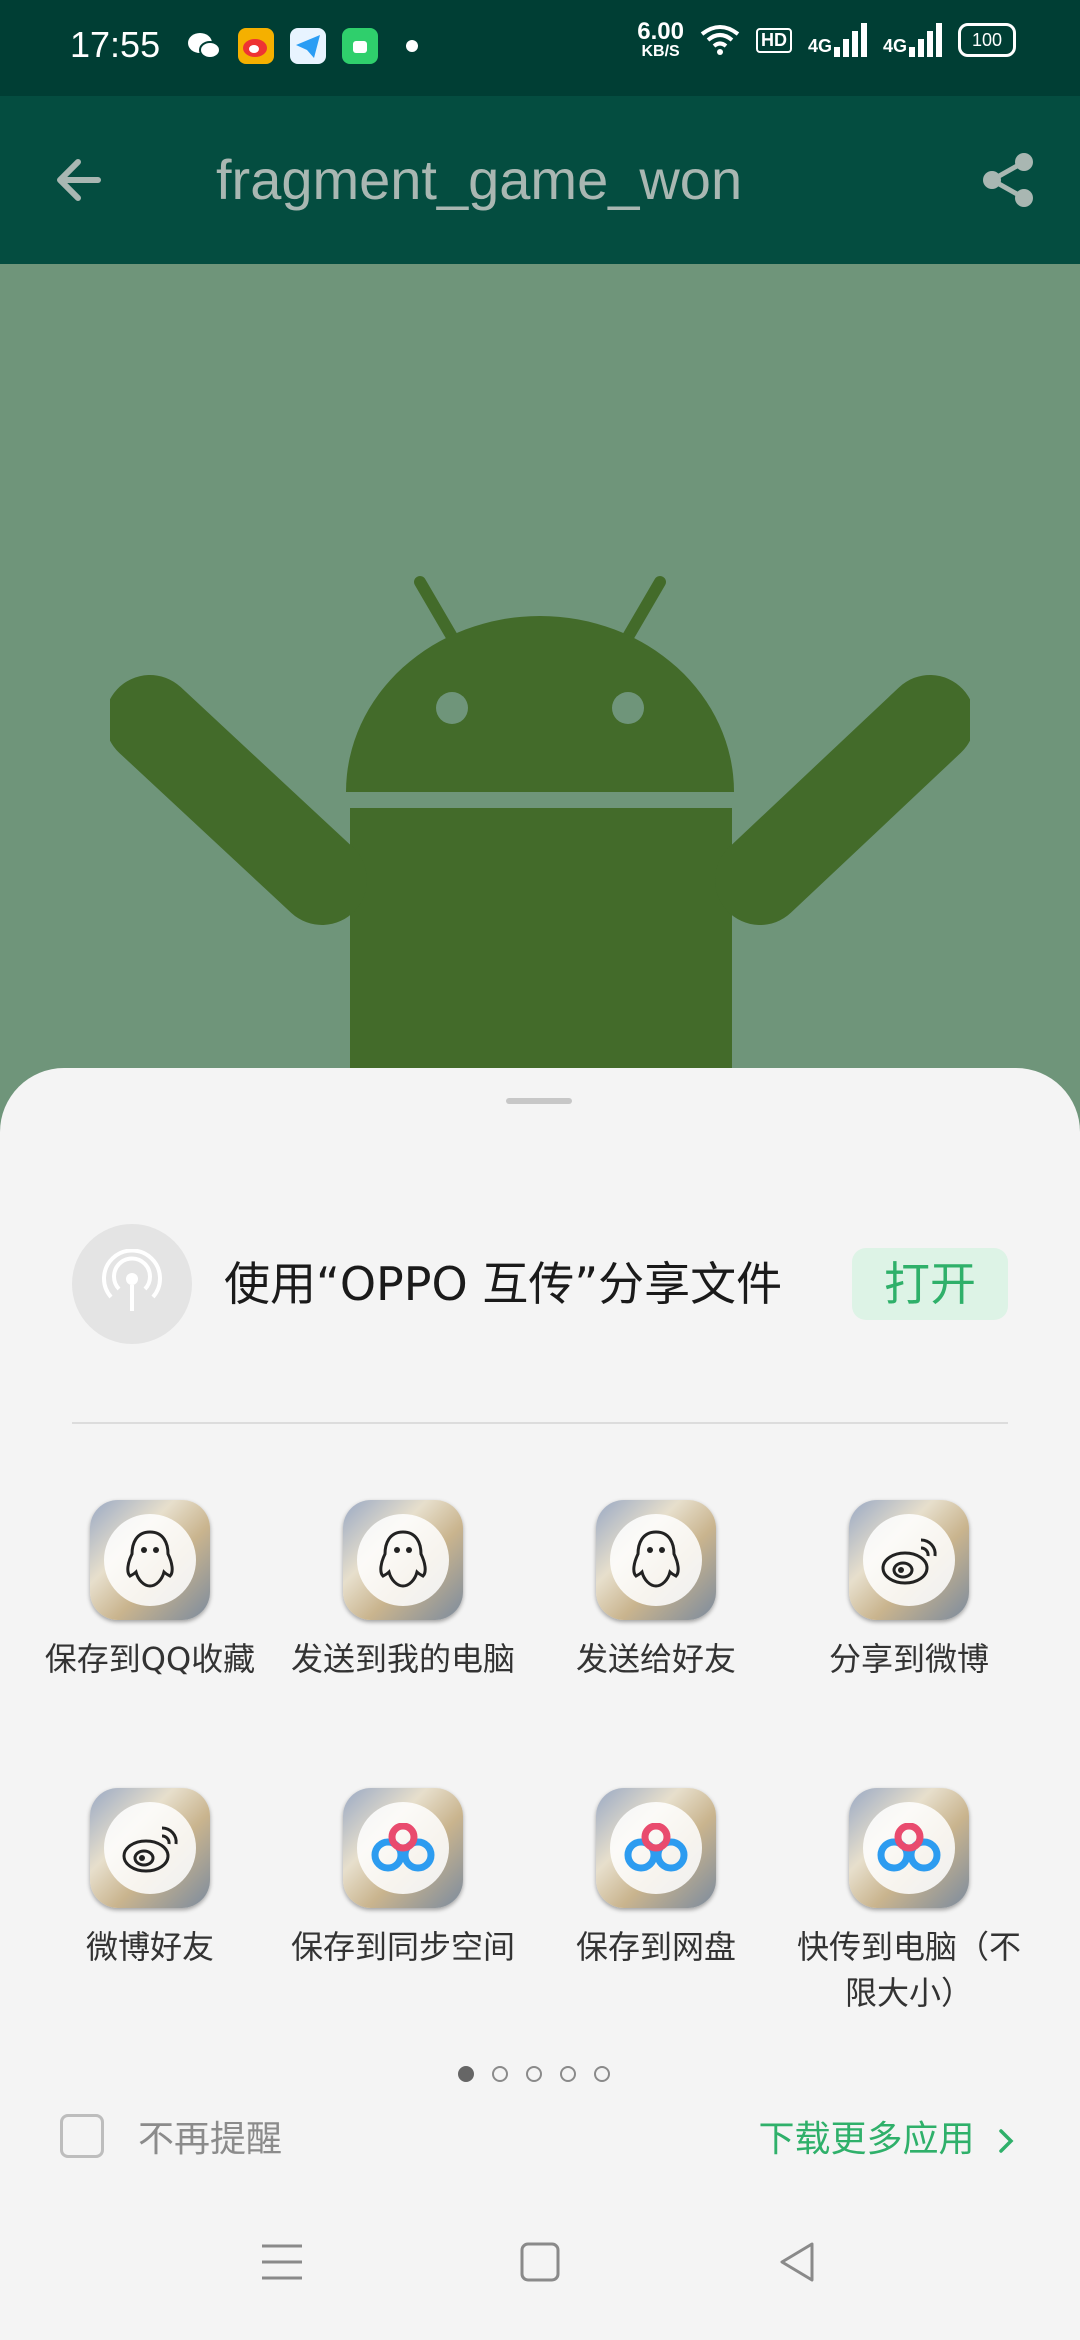  What do you see at coordinates (210, 2140) in the screenshot?
I see `dont-remind-label: 不再提醒` at bounding box center [210, 2140].